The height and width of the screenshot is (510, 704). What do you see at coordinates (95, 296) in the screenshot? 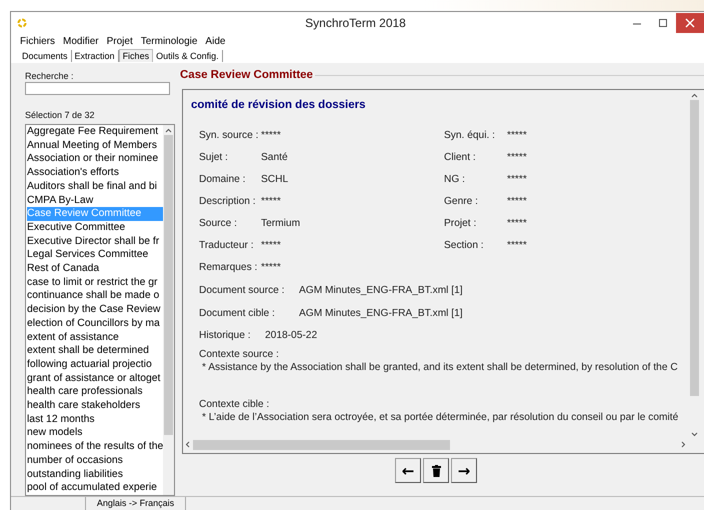
I see `list-item: continuance shall be made o` at bounding box center [95, 296].